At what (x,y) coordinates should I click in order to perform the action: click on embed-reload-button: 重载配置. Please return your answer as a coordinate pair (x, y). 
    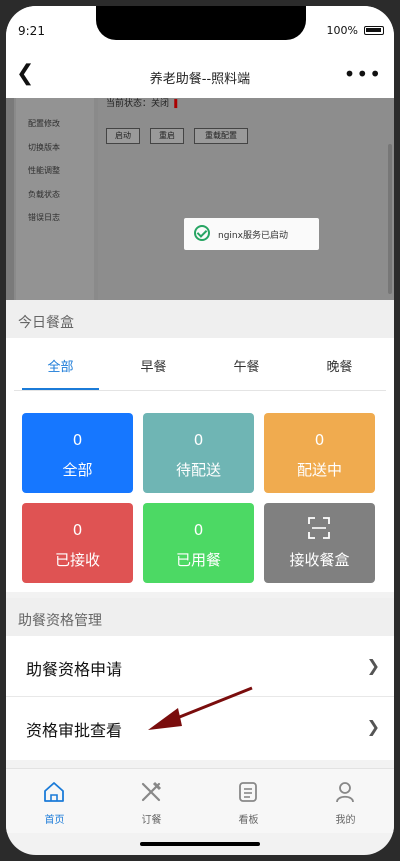
    Looking at the image, I should click on (221, 136).